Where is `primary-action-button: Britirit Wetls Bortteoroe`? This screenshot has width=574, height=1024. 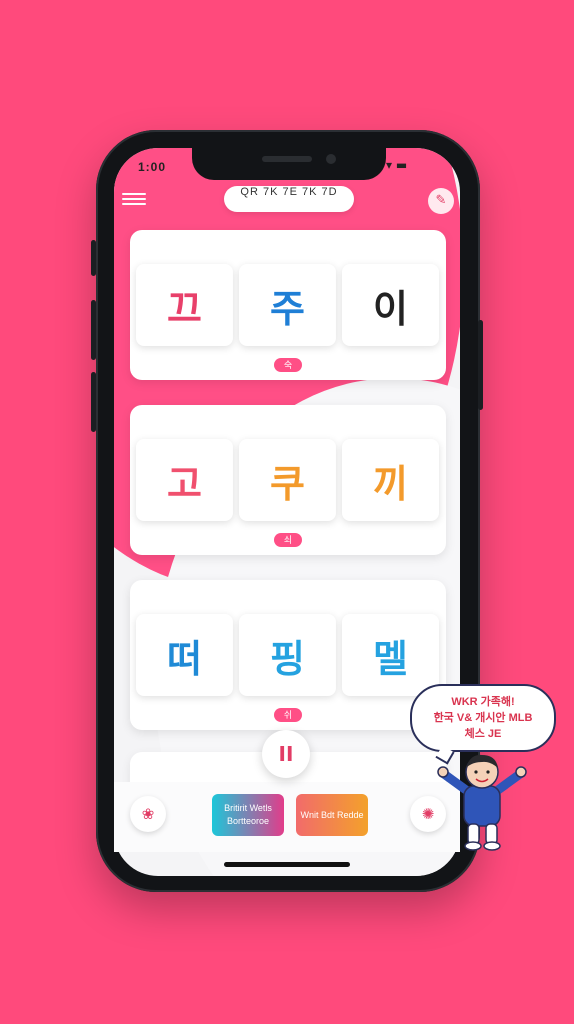
primary-action-button: Britirit Wetls Bortteoroe is located at coordinates (248, 815).